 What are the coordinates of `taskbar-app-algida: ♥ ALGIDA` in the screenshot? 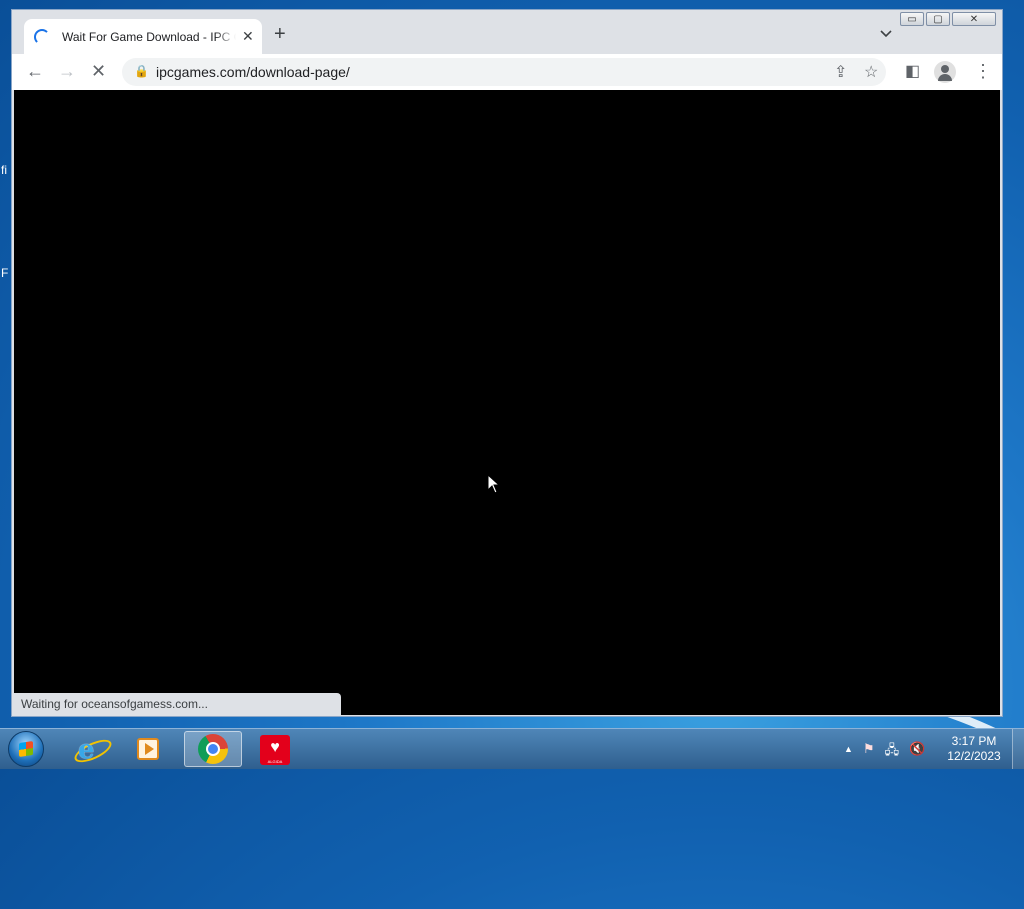 It's located at (274, 749).